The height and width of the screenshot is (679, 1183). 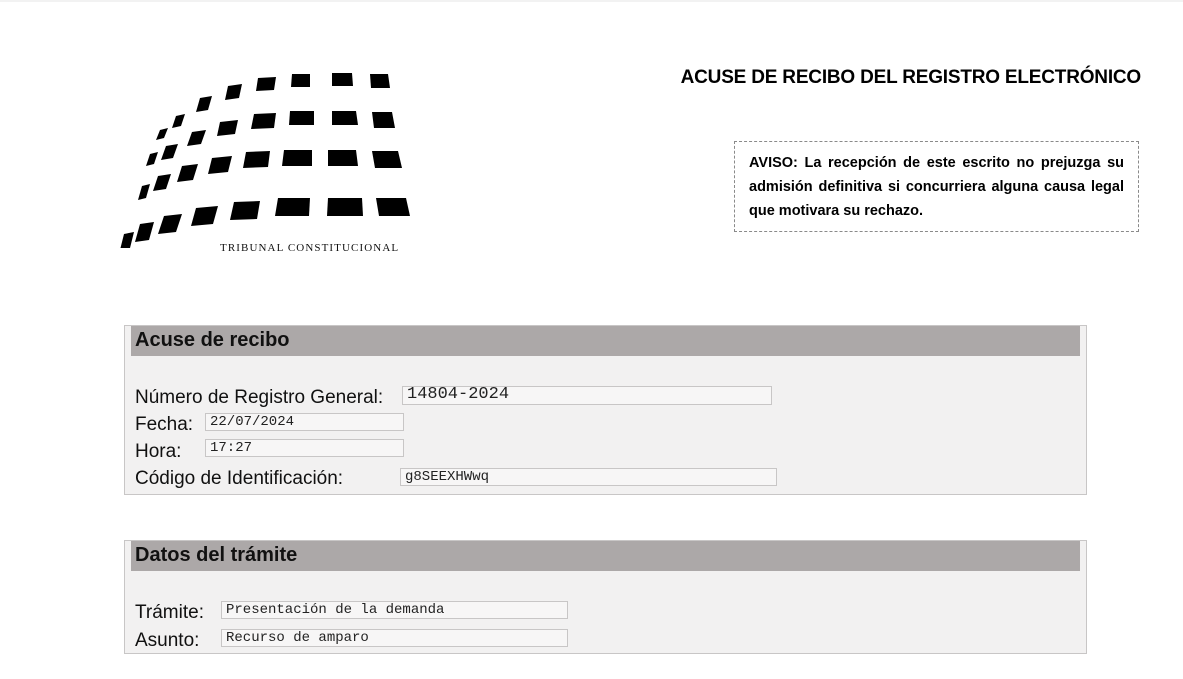 What do you see at coordinates (605, 341) in the screenshot?
I see `receipt-panel-header: Acuse de recibo` at bounding box center [605, 341].